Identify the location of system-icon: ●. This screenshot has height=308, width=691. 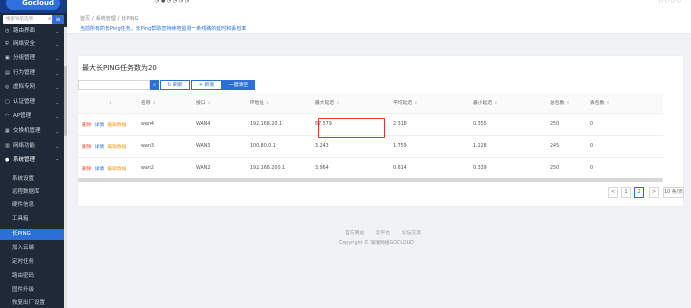
(7, 160).